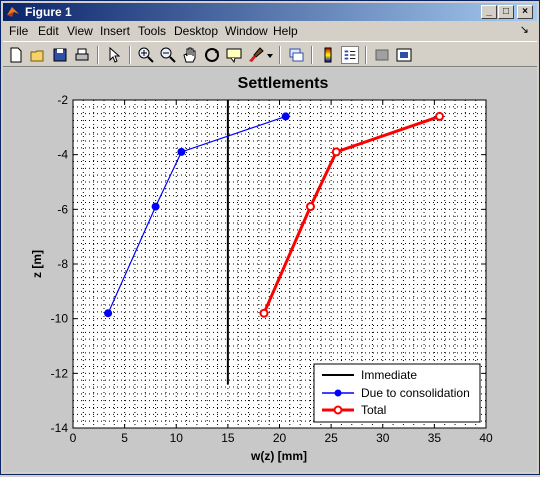 The image size is (540, 477). Describe the element at coordinates (296, 55) in the screenshot. I see `link-plot-icon` at that location.